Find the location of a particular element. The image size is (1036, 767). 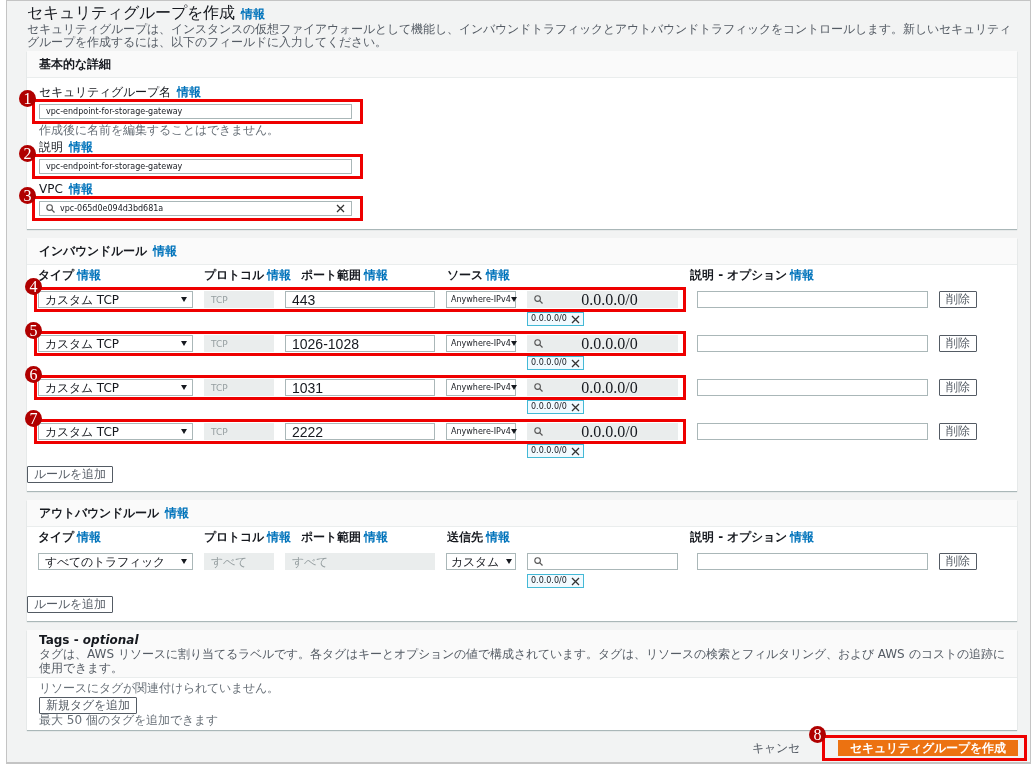

callout-badge: 7 is located at coordinates (33, 418).